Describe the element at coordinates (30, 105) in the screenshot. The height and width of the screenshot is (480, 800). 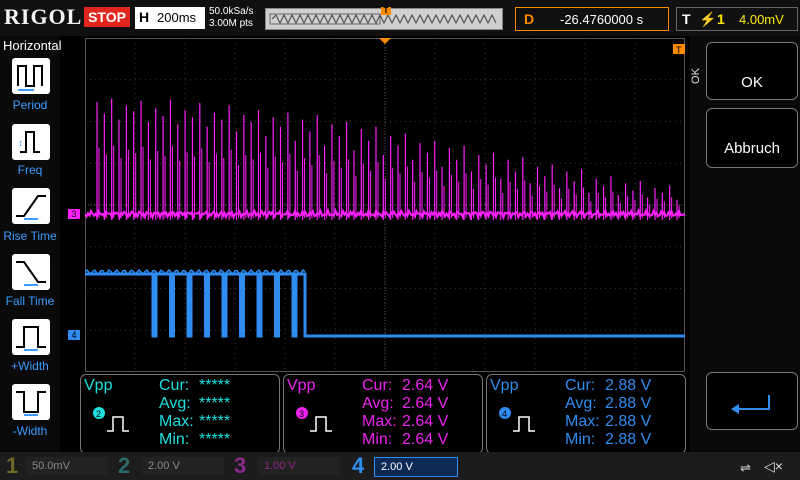
I see `period-label: Period` at that location.